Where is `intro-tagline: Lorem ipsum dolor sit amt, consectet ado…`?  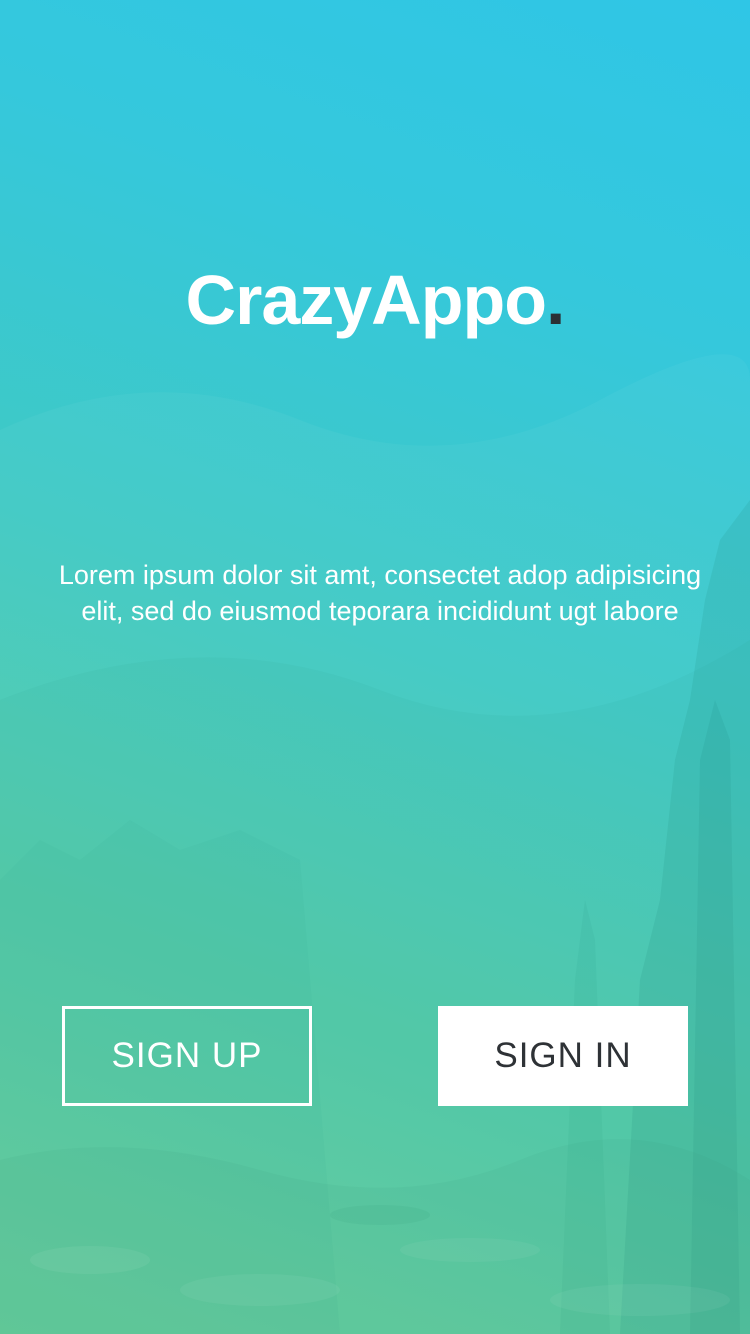
intro-tagline: Lorem ipsum dolor sit amt, consectet ado… is located at coordinates (380, 593).